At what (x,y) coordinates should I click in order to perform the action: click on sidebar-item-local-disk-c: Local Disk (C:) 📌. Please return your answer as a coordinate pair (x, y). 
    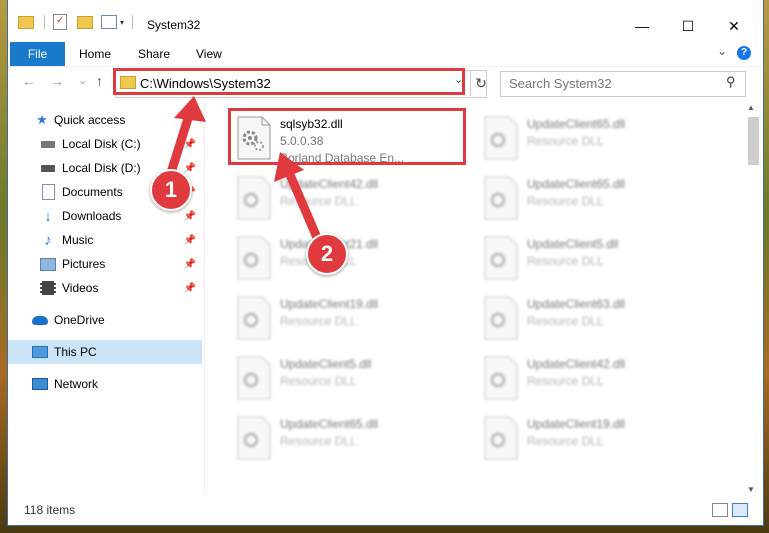
    Looking at the image, I should click on (105, 144).